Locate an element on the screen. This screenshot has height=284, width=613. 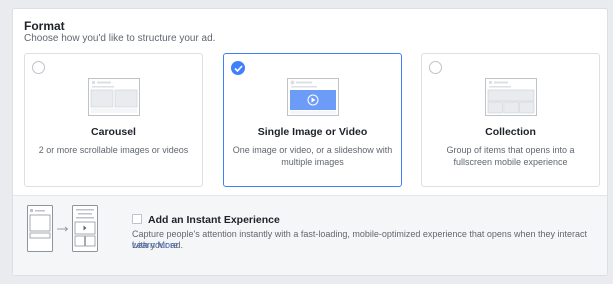
check-icon is located at coordinates (238, 68).